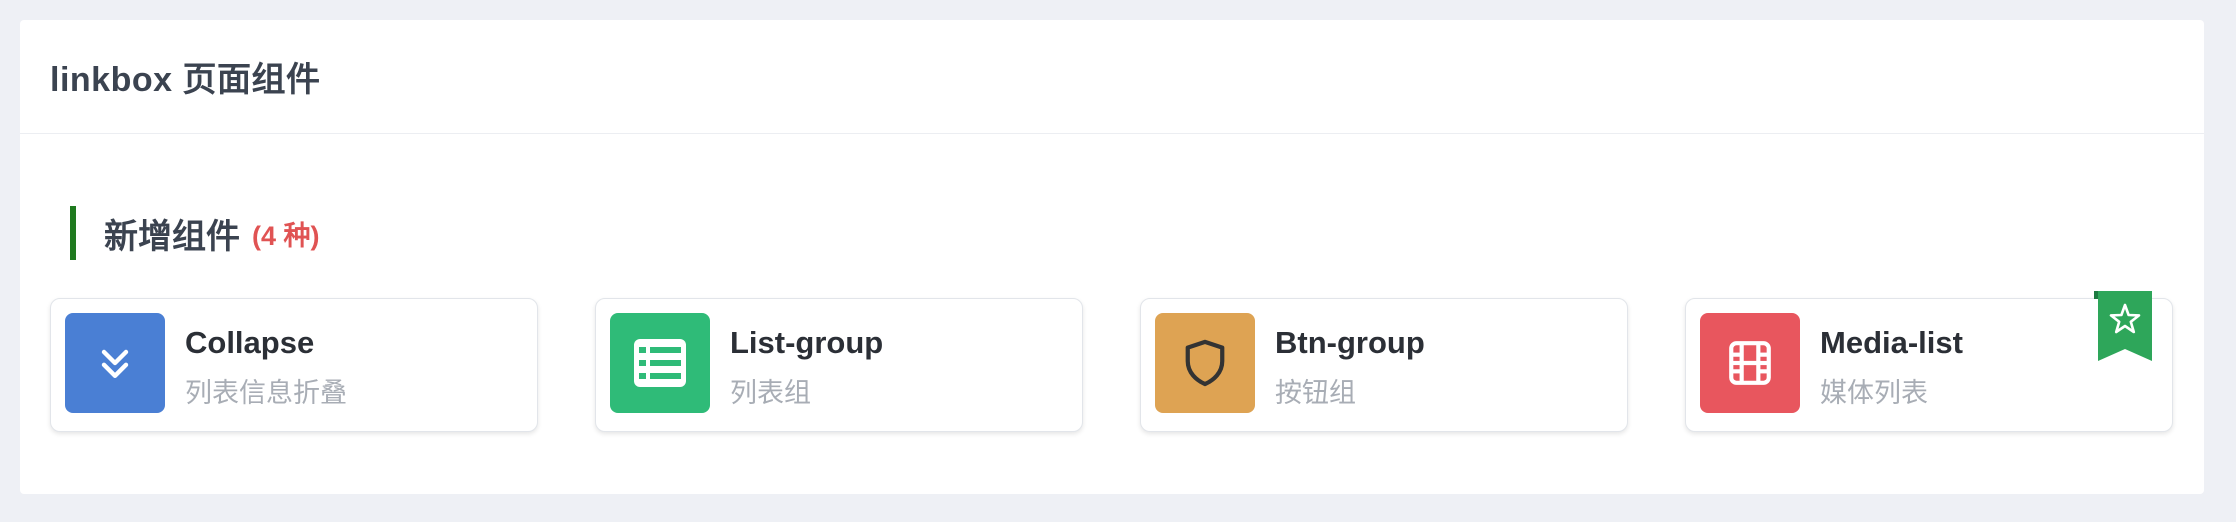  Describe the element at coordinates (770, 393) in the screenshot. I see `card-description: 列表组` at that location.